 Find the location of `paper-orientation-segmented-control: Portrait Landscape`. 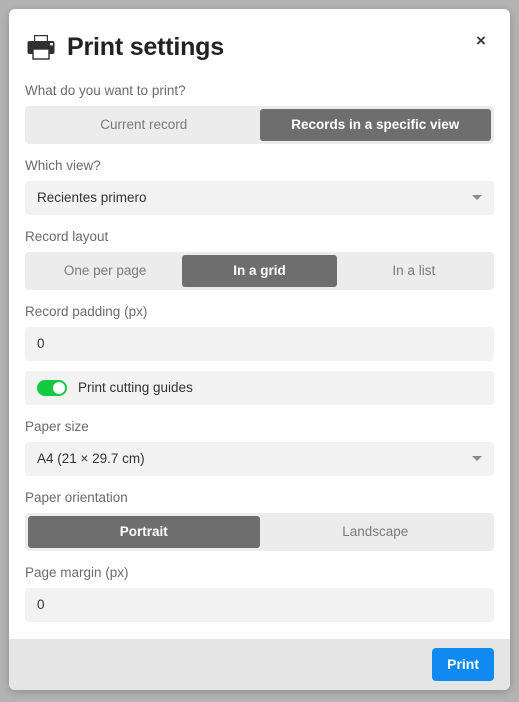

paper-orientation-segmented-control: Portrait Landscape is located at coordinates (259, 532).